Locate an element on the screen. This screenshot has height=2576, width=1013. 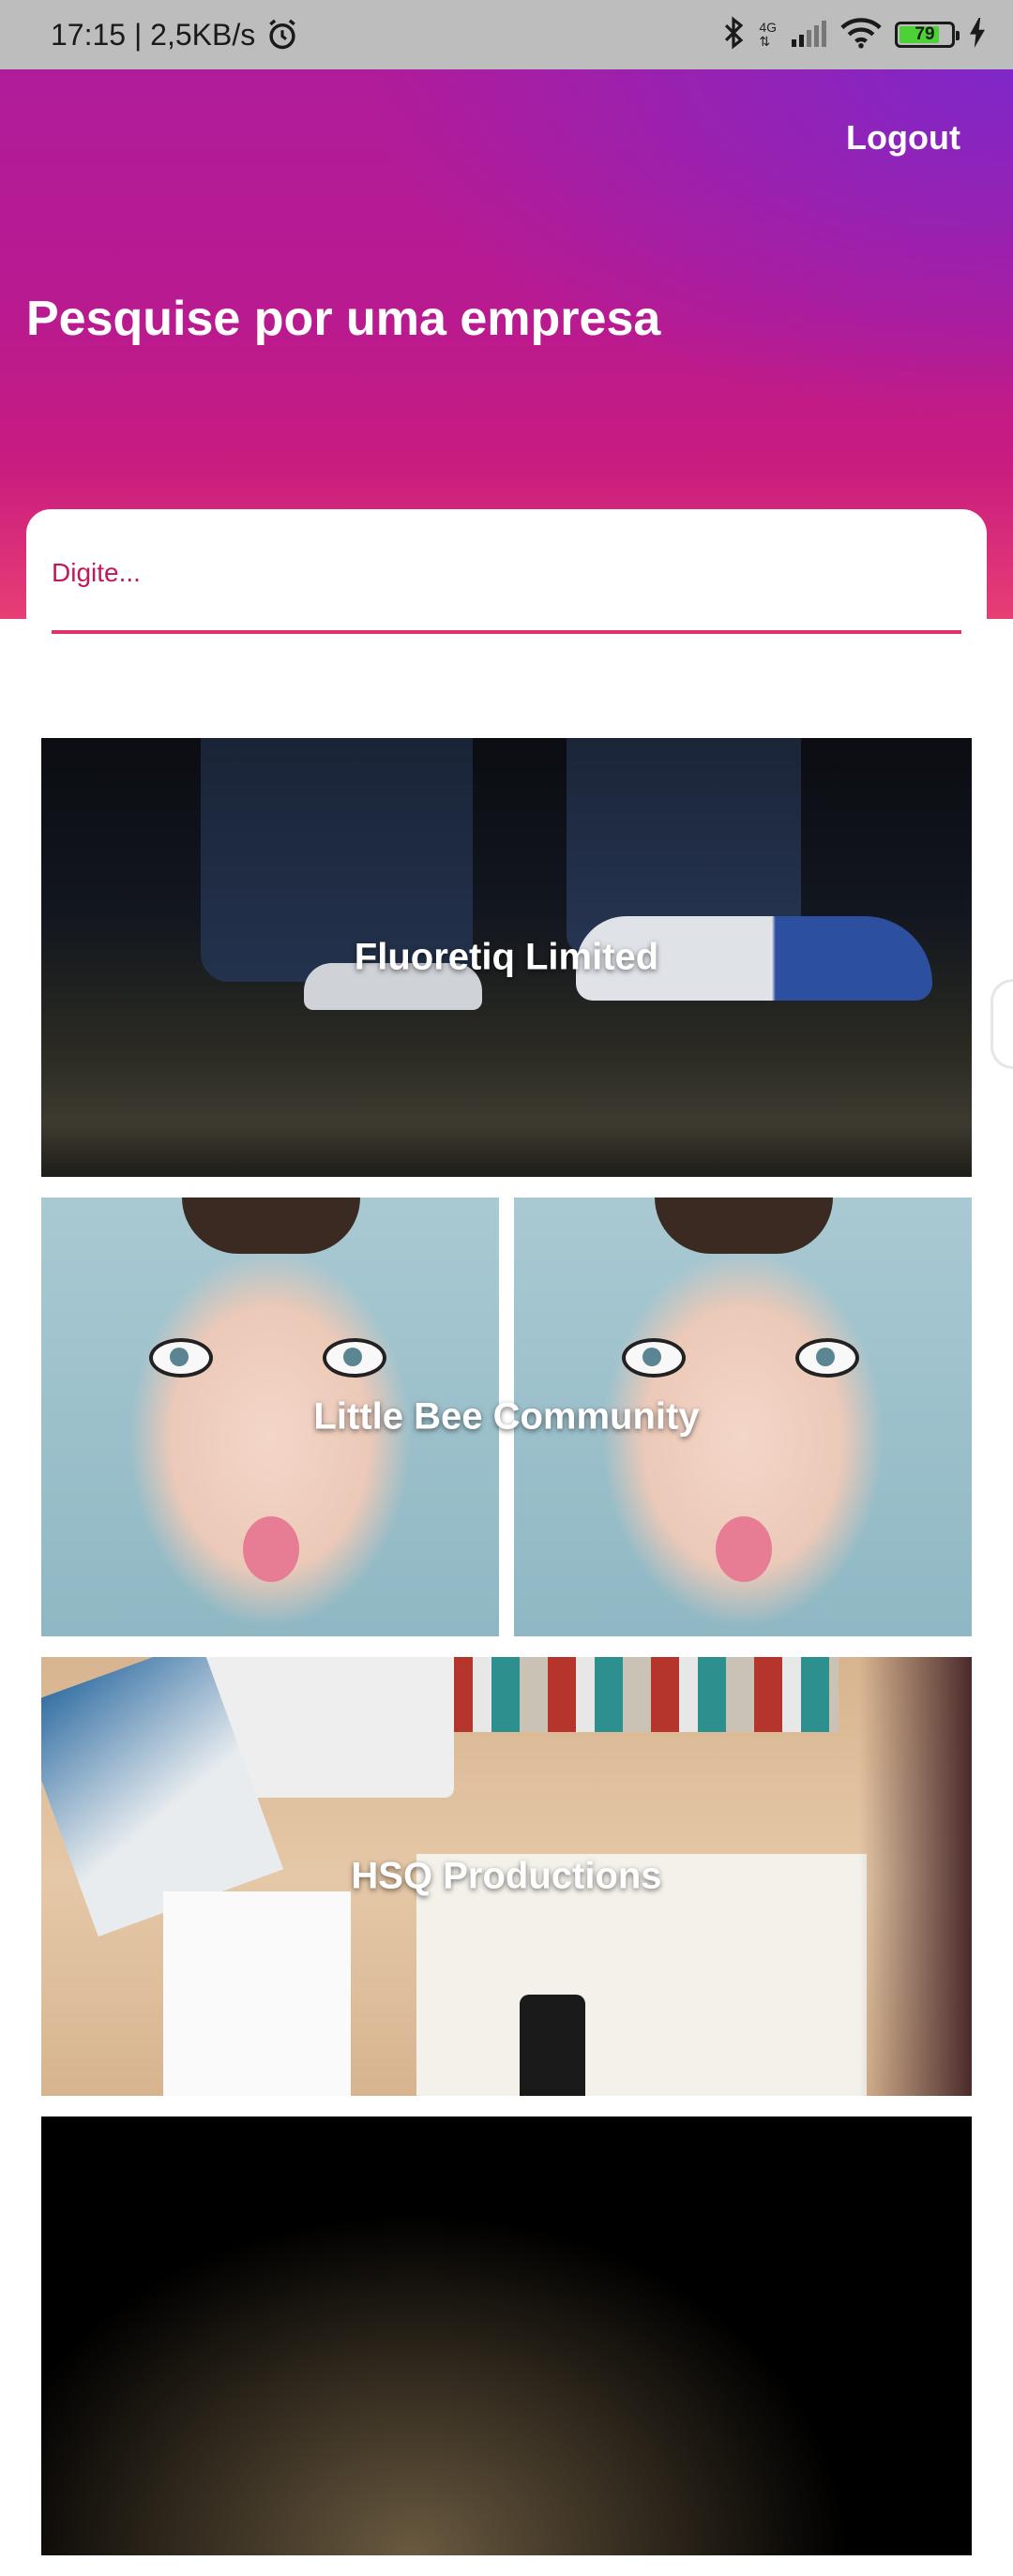
company-name: Fluoretiq Limited is located at coordinates (506, 957).